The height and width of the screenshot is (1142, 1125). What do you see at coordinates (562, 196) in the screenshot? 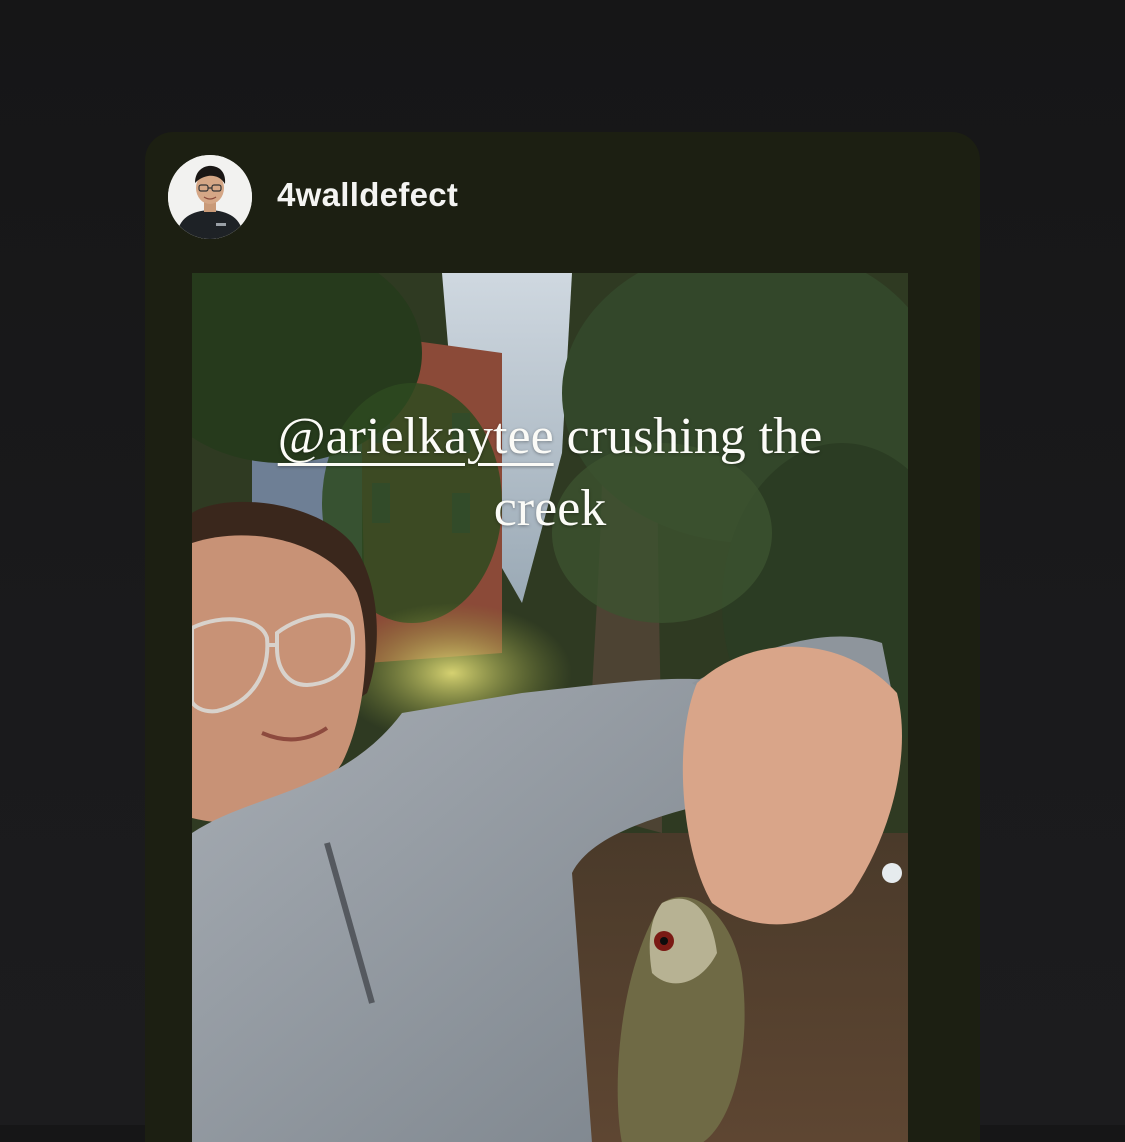
I see `story-header: 4walldefect` at bounding box center [562, 196].